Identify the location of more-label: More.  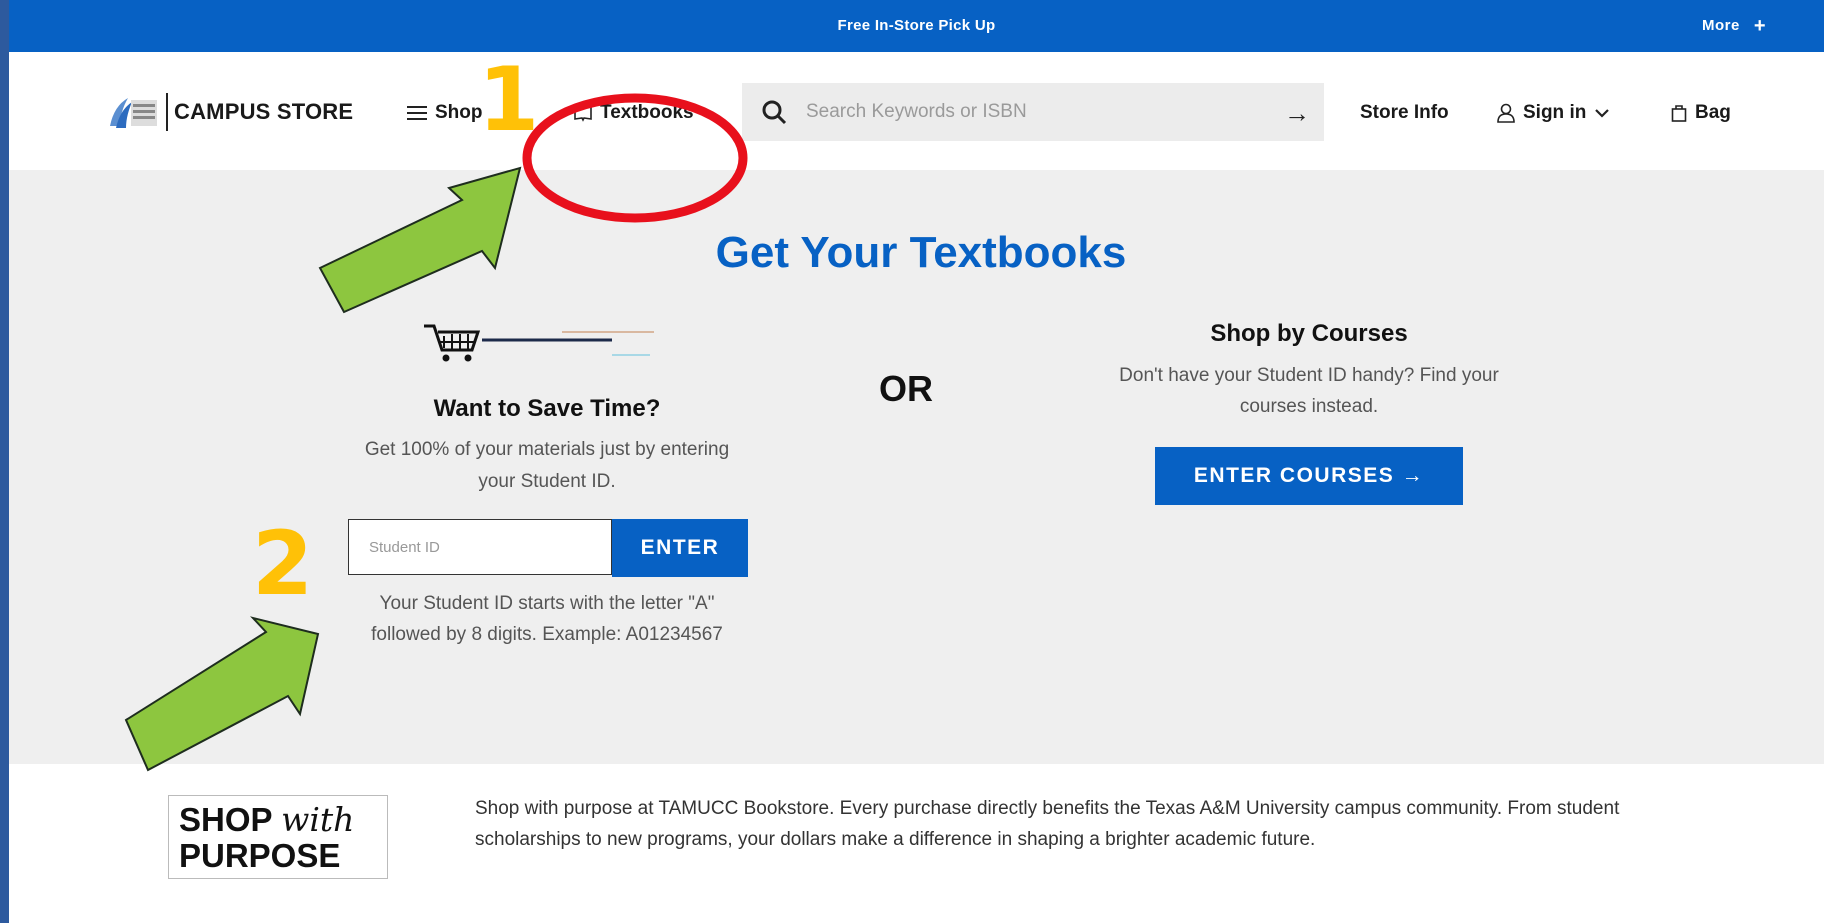
(1720, 25).